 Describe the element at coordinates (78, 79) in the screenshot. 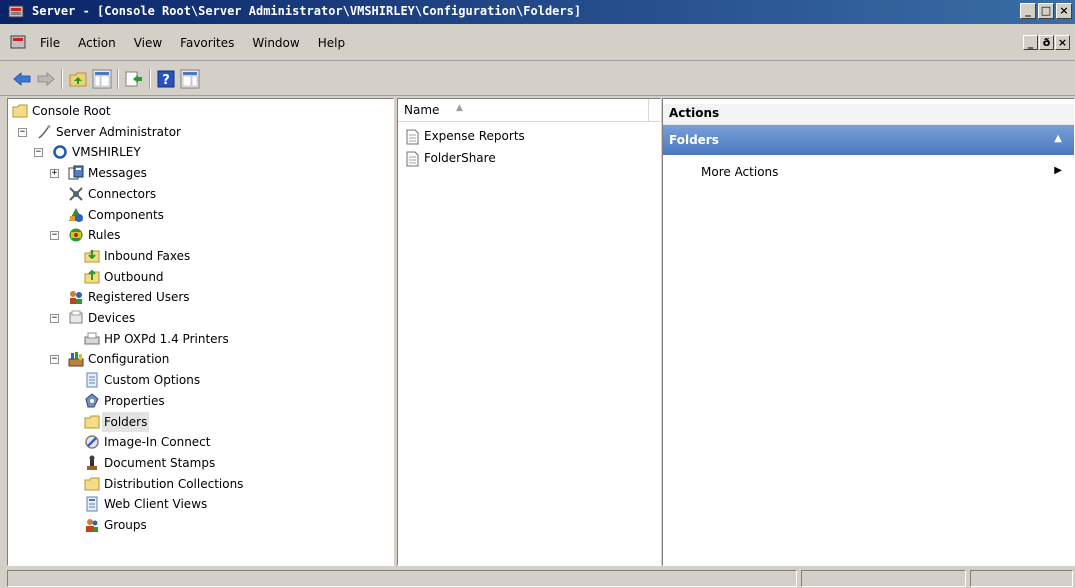

I see `up-folder-icon` at that location.